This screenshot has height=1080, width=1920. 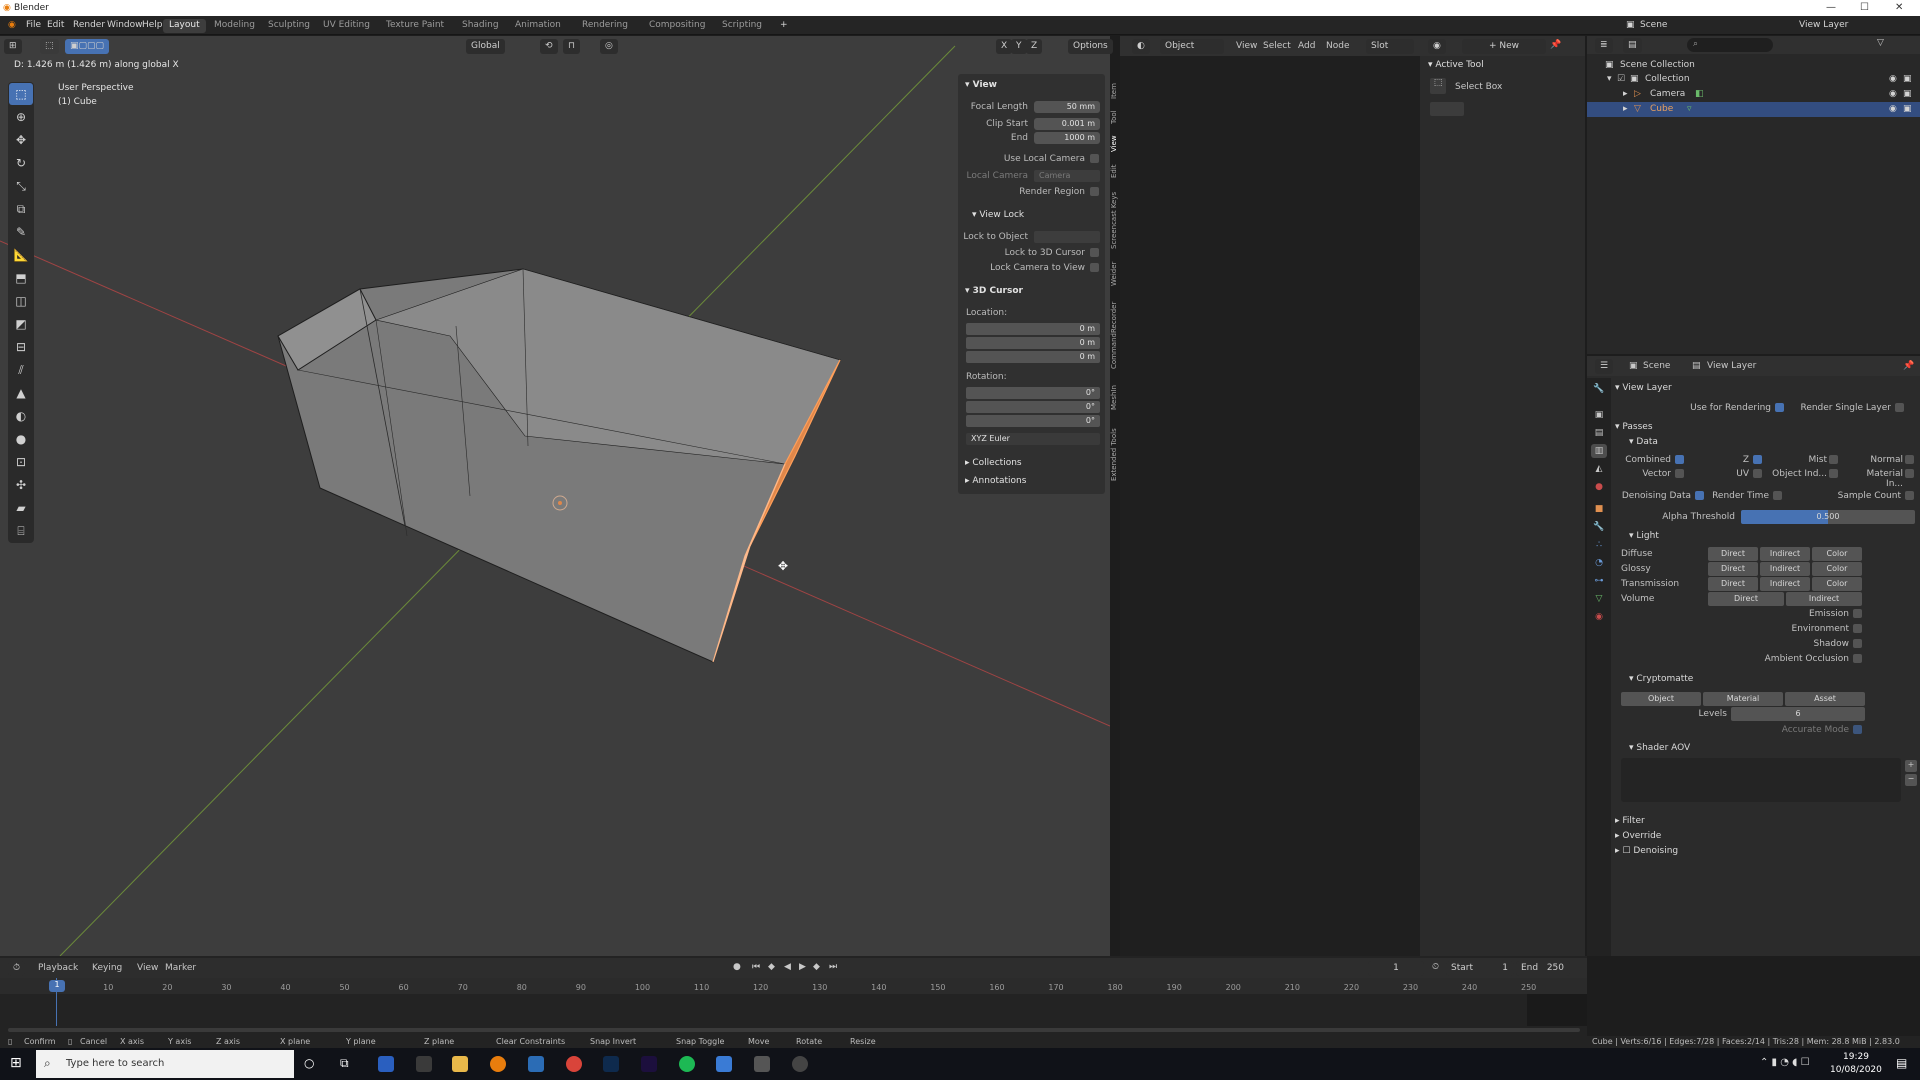 What do you see at coordinates (1033, 343) in the screenshot?
I see `cursor-loc-y: 0 m` at bounding box center [1033, 343].